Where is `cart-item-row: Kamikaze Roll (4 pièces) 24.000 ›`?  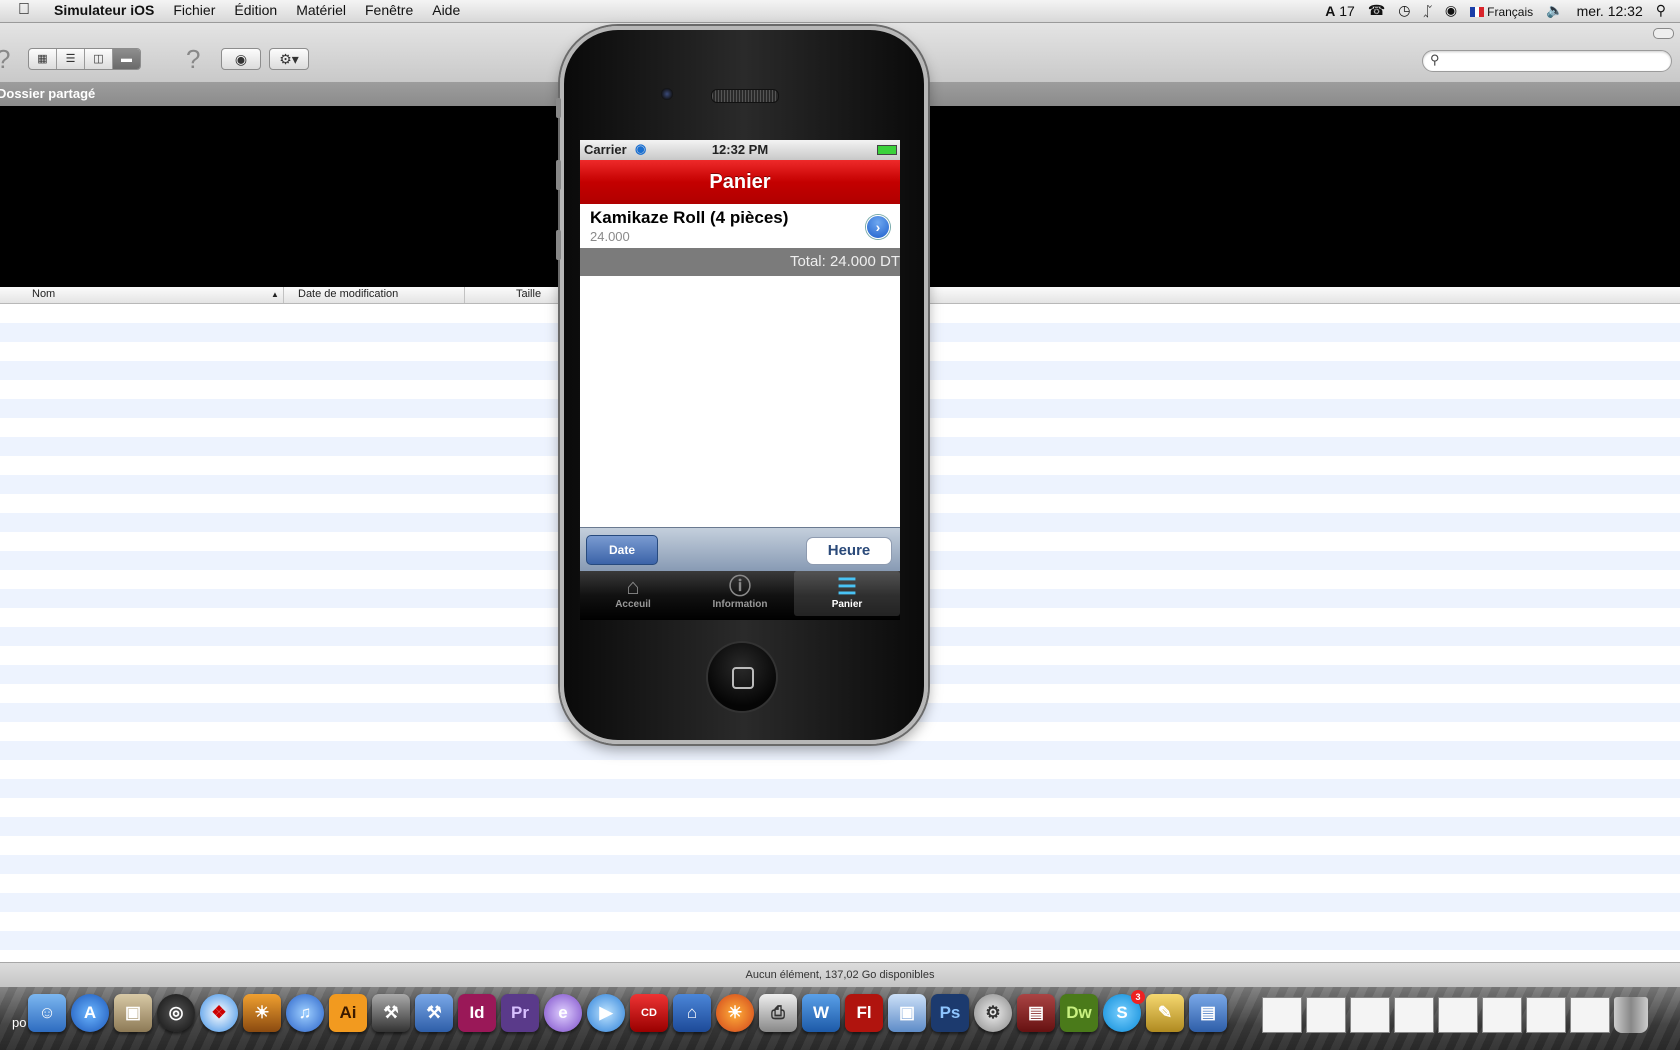 cart-item-row: Kamikaze Roll (4 pièces) 24.000 › is located at coordinates (740, 226).